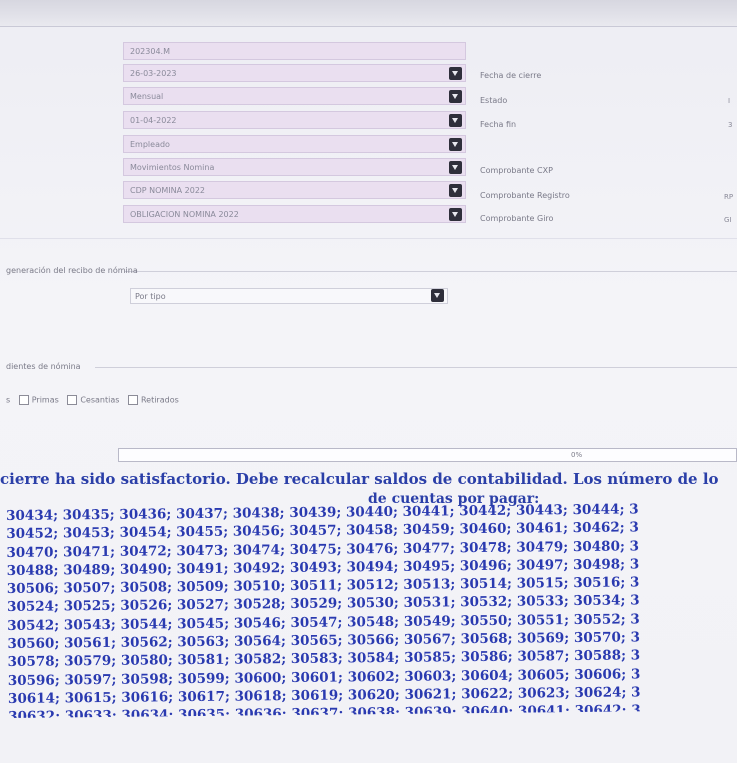 The image size is (737, 763). I want to click on fecha-fin-label: Fecha fin, so click(498, 124).